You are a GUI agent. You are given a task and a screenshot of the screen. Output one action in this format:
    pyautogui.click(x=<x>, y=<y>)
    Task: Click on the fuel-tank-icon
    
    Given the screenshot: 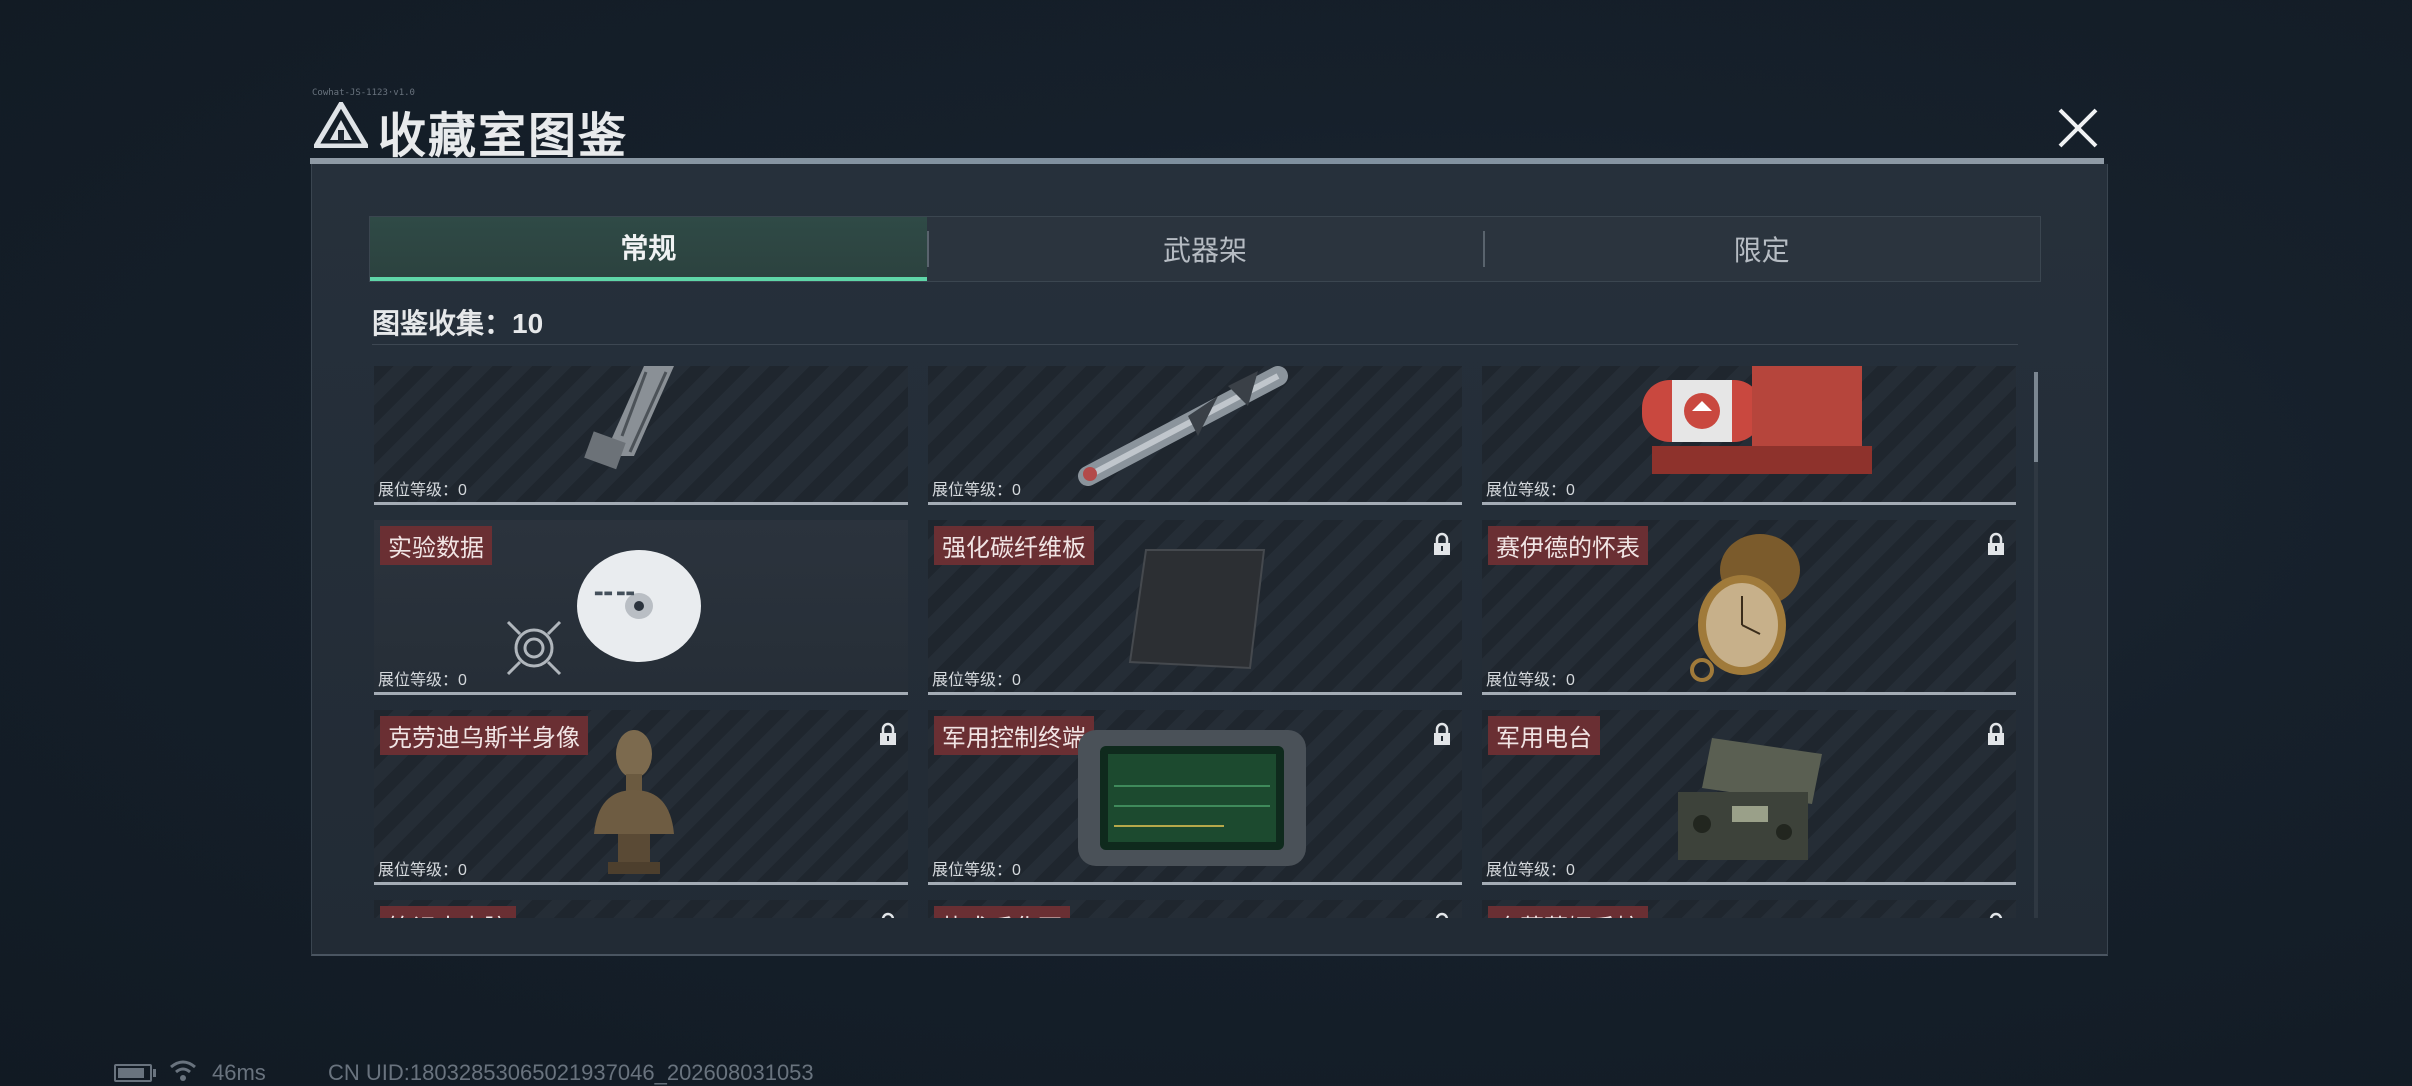 What is the action you would take?
    pyautogui.click(x=1757, y=420)
    